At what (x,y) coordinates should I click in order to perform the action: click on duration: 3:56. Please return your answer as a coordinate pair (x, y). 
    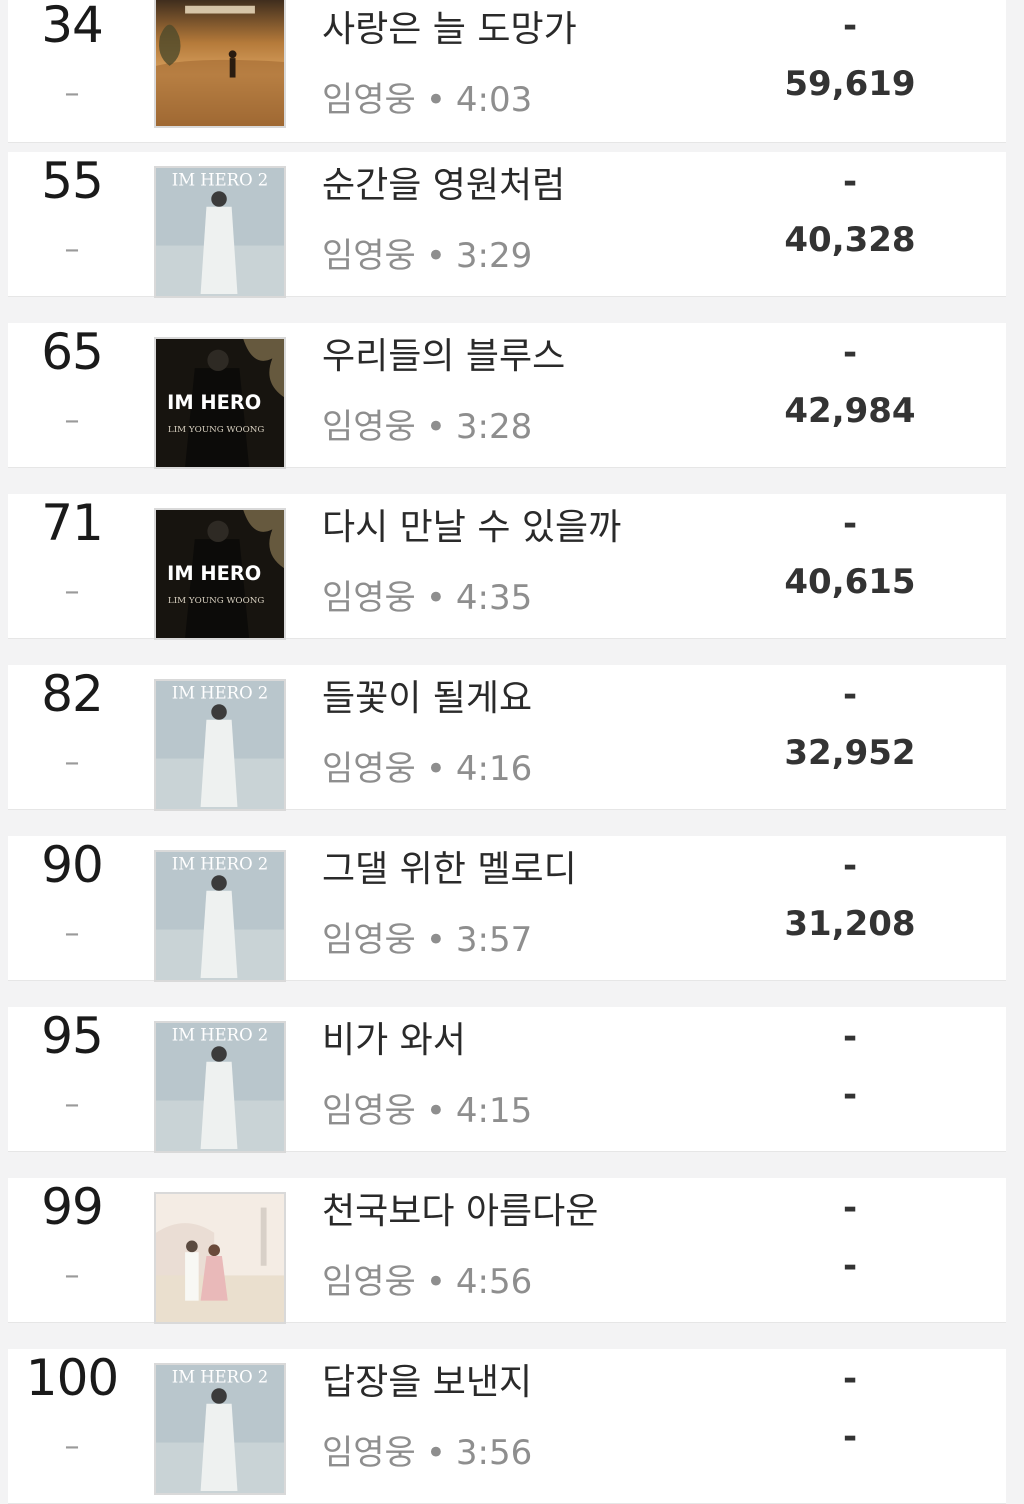
    Looking at the image, I should click on (494, 1453).